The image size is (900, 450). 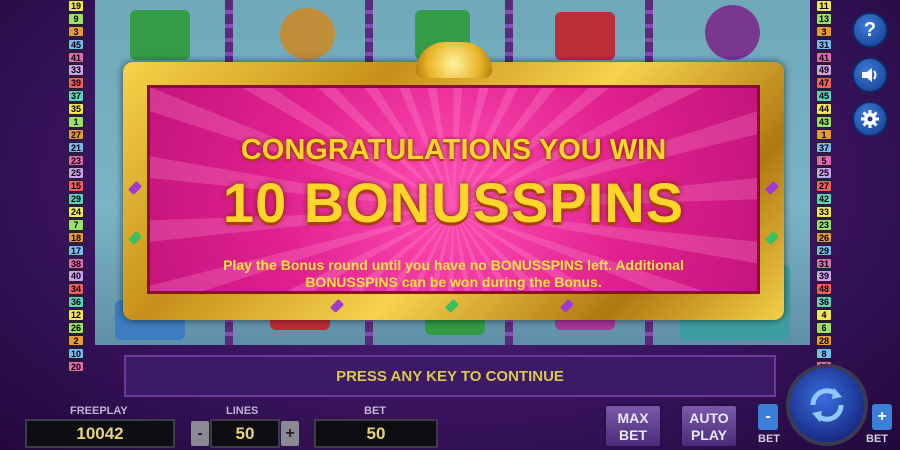 I want to click on max-bet-button: MAX BET, so click(x=633, y=426).